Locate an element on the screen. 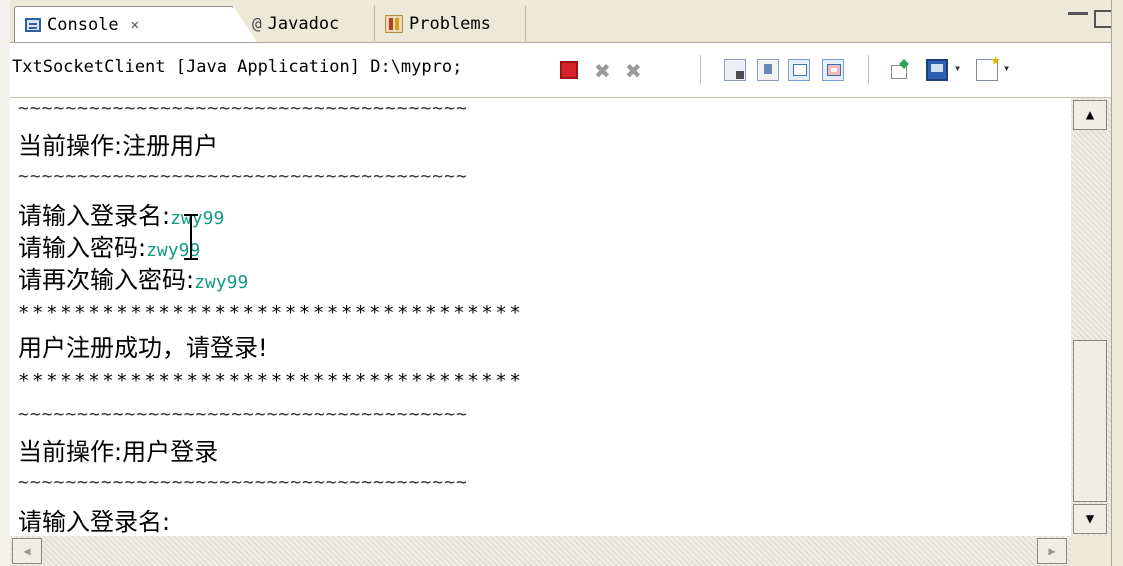 This screenshot has width=1123, height=566. console-line: 请再次输入密码:zwy99 is located at coordinates (133, 277).